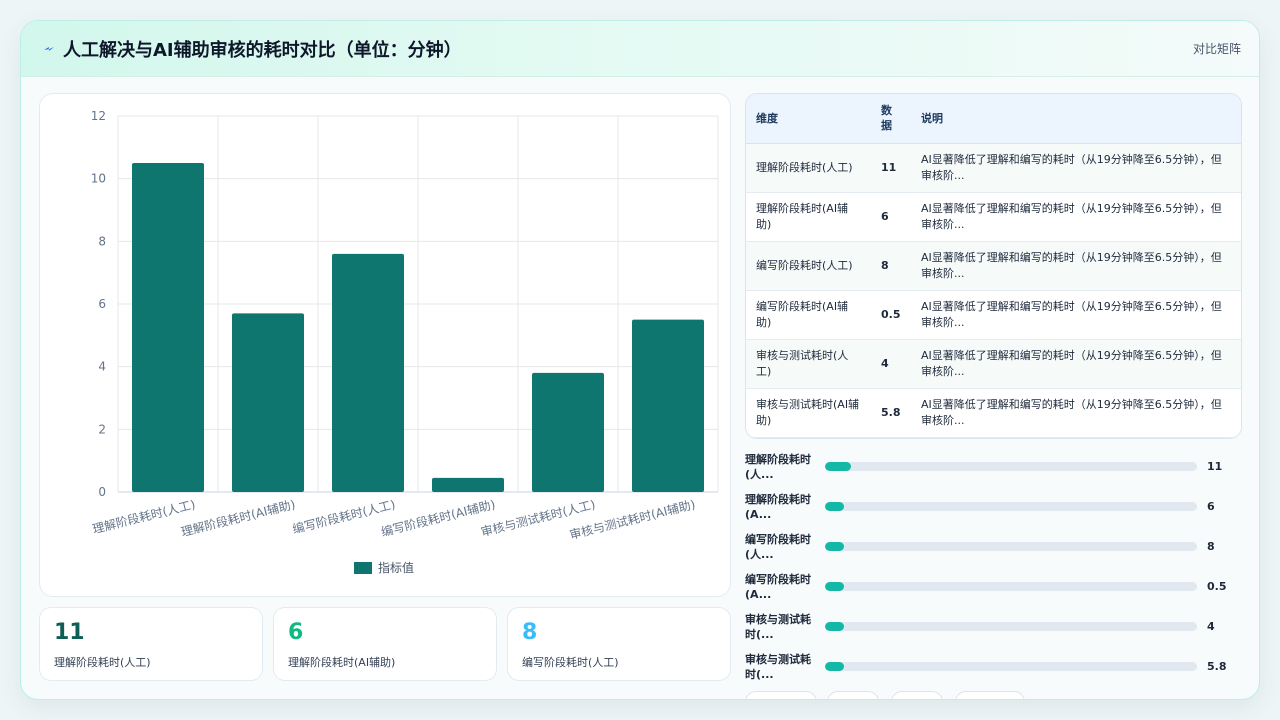  I want to click on progress-value: 4, so click(1211, 626).